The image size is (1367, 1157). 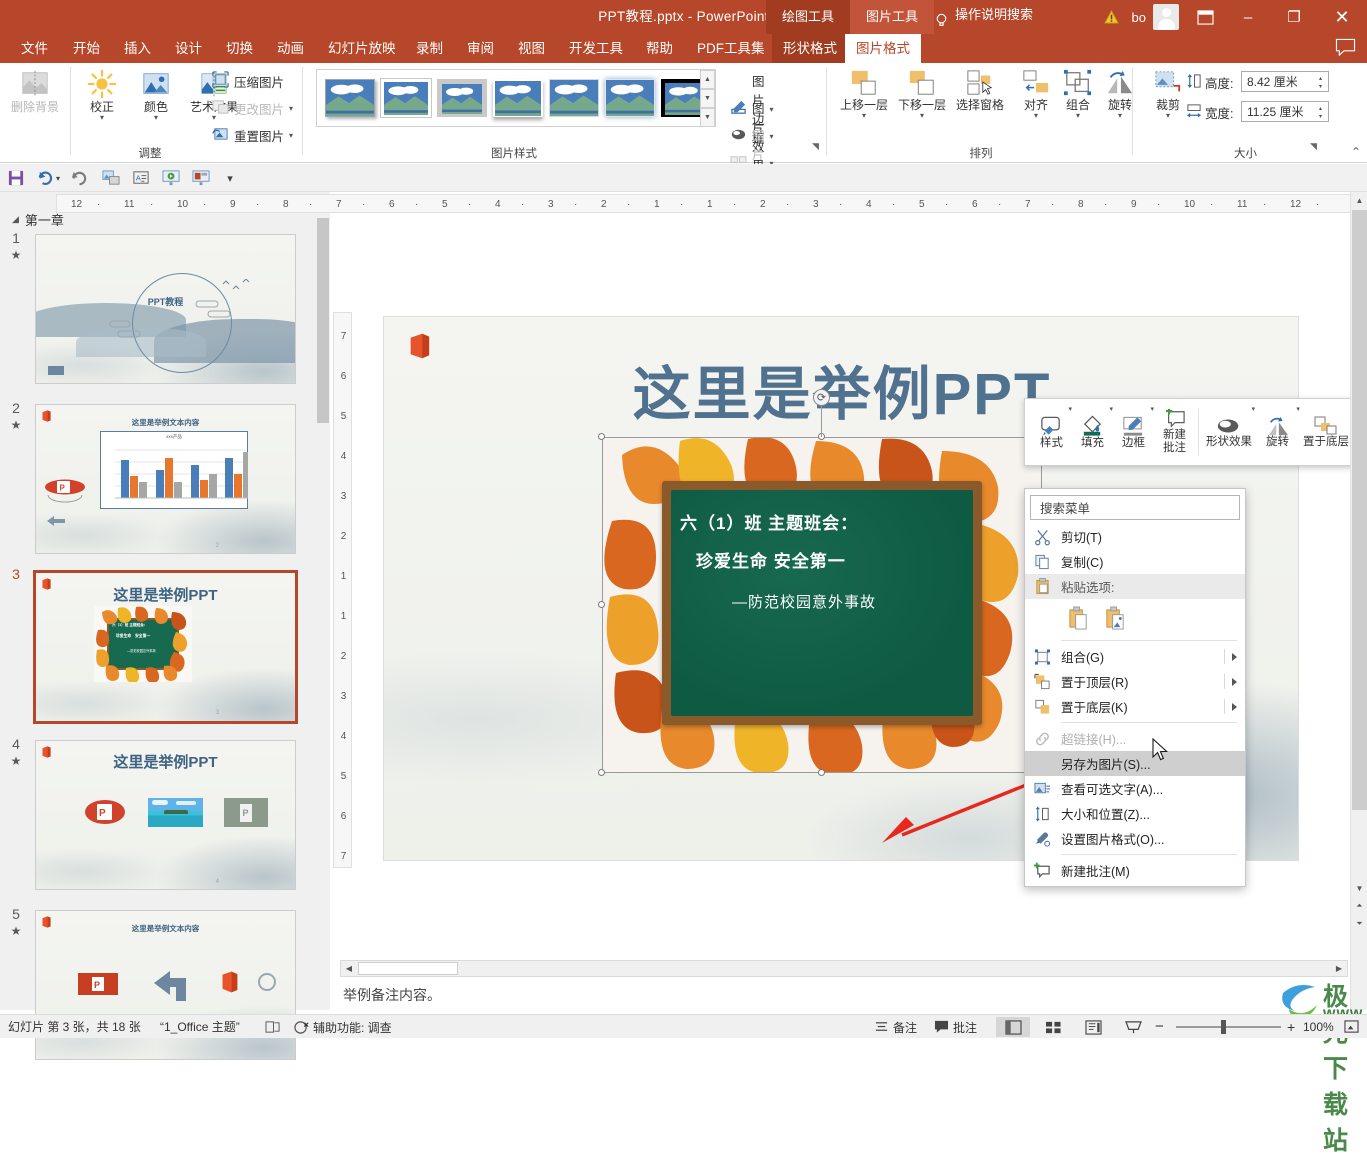 What do you see at coordinates (895, 1027) in the screenshot?
I see `notes-button: 备注` at bounding box center [895, 1027].